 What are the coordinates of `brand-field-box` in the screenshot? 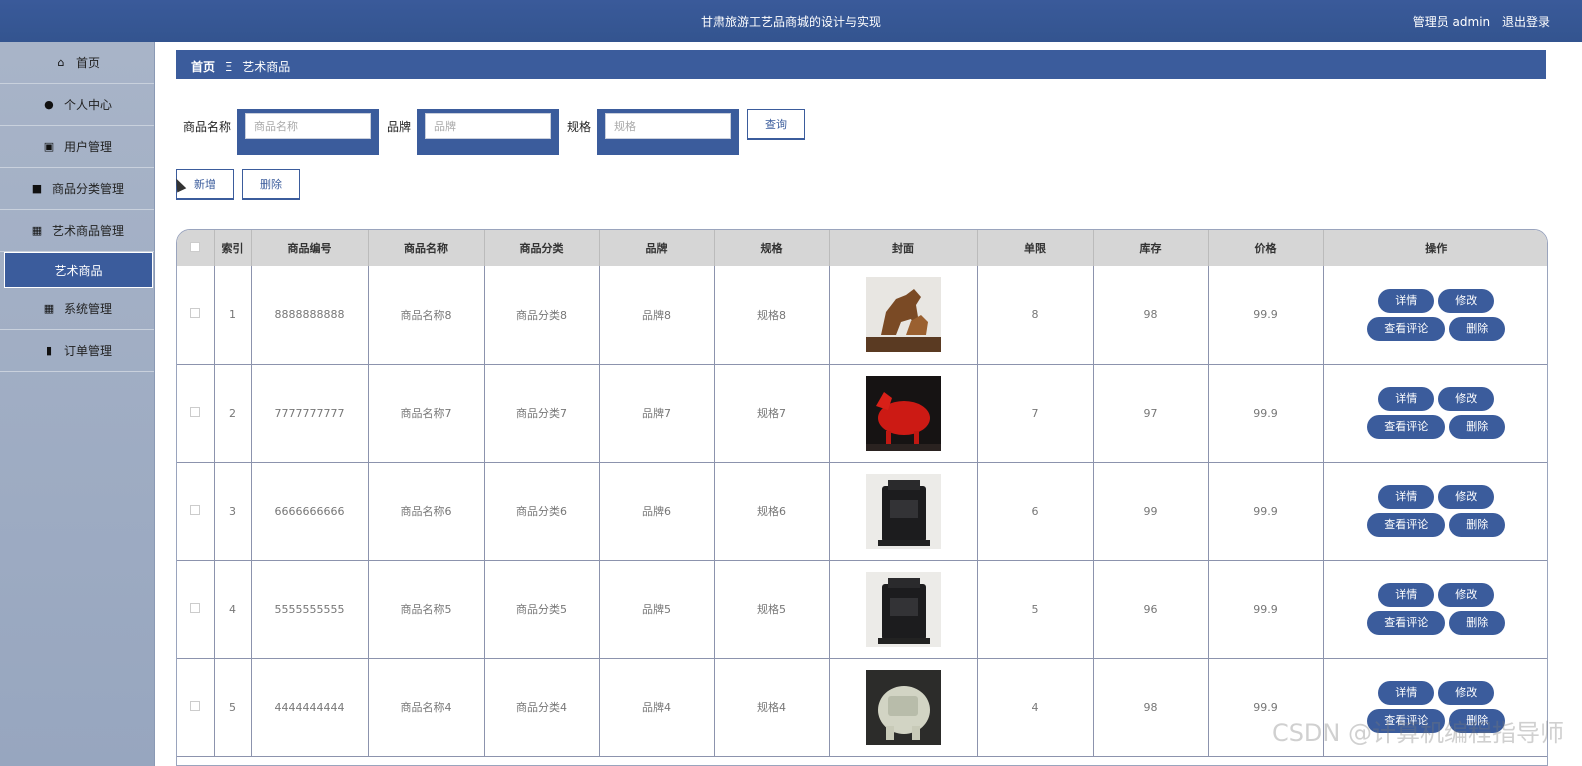 It's located at (488, 132).